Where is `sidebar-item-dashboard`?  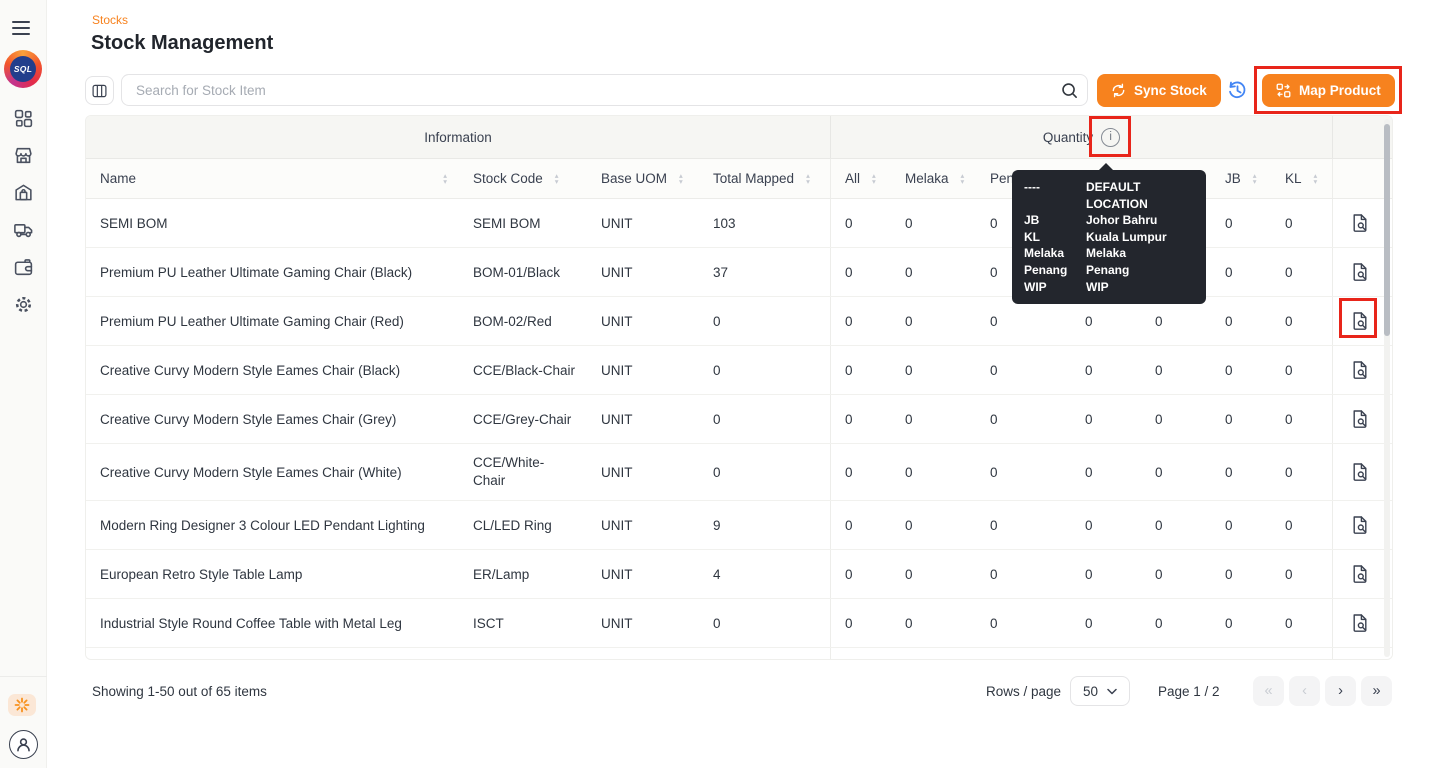
sidebar-item-dashboard is located at coordinates (23, 118).